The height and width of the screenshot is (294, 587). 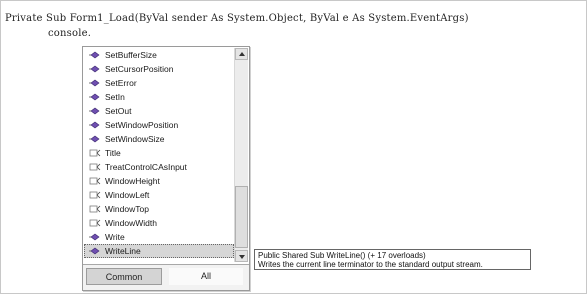 I want to click on list-item: Title, so click(x=159, y=153).